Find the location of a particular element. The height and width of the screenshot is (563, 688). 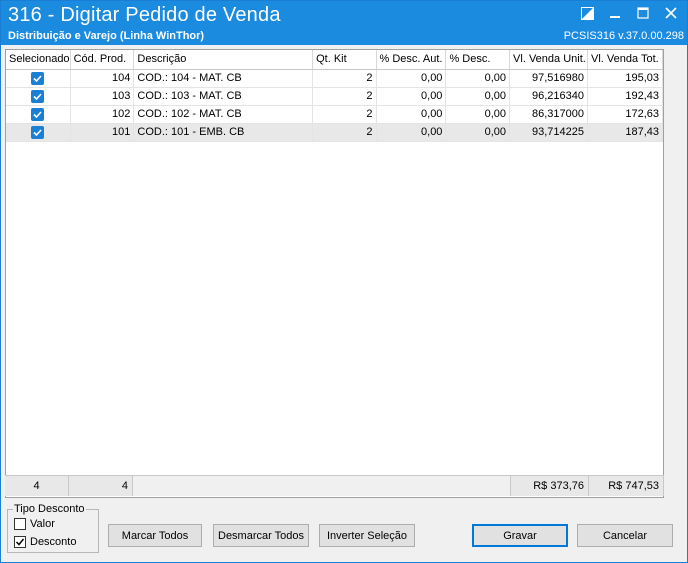

cell-desc: COD.: 104 - MAT. CB is located at coordinates (223, 78).